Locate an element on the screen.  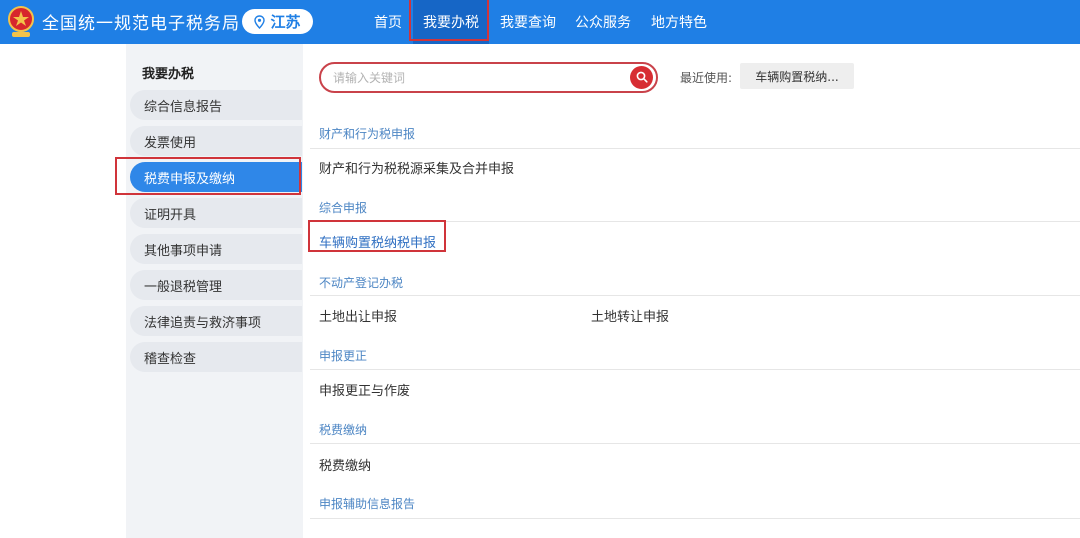
search-icon is located at coordinates (642, 77).